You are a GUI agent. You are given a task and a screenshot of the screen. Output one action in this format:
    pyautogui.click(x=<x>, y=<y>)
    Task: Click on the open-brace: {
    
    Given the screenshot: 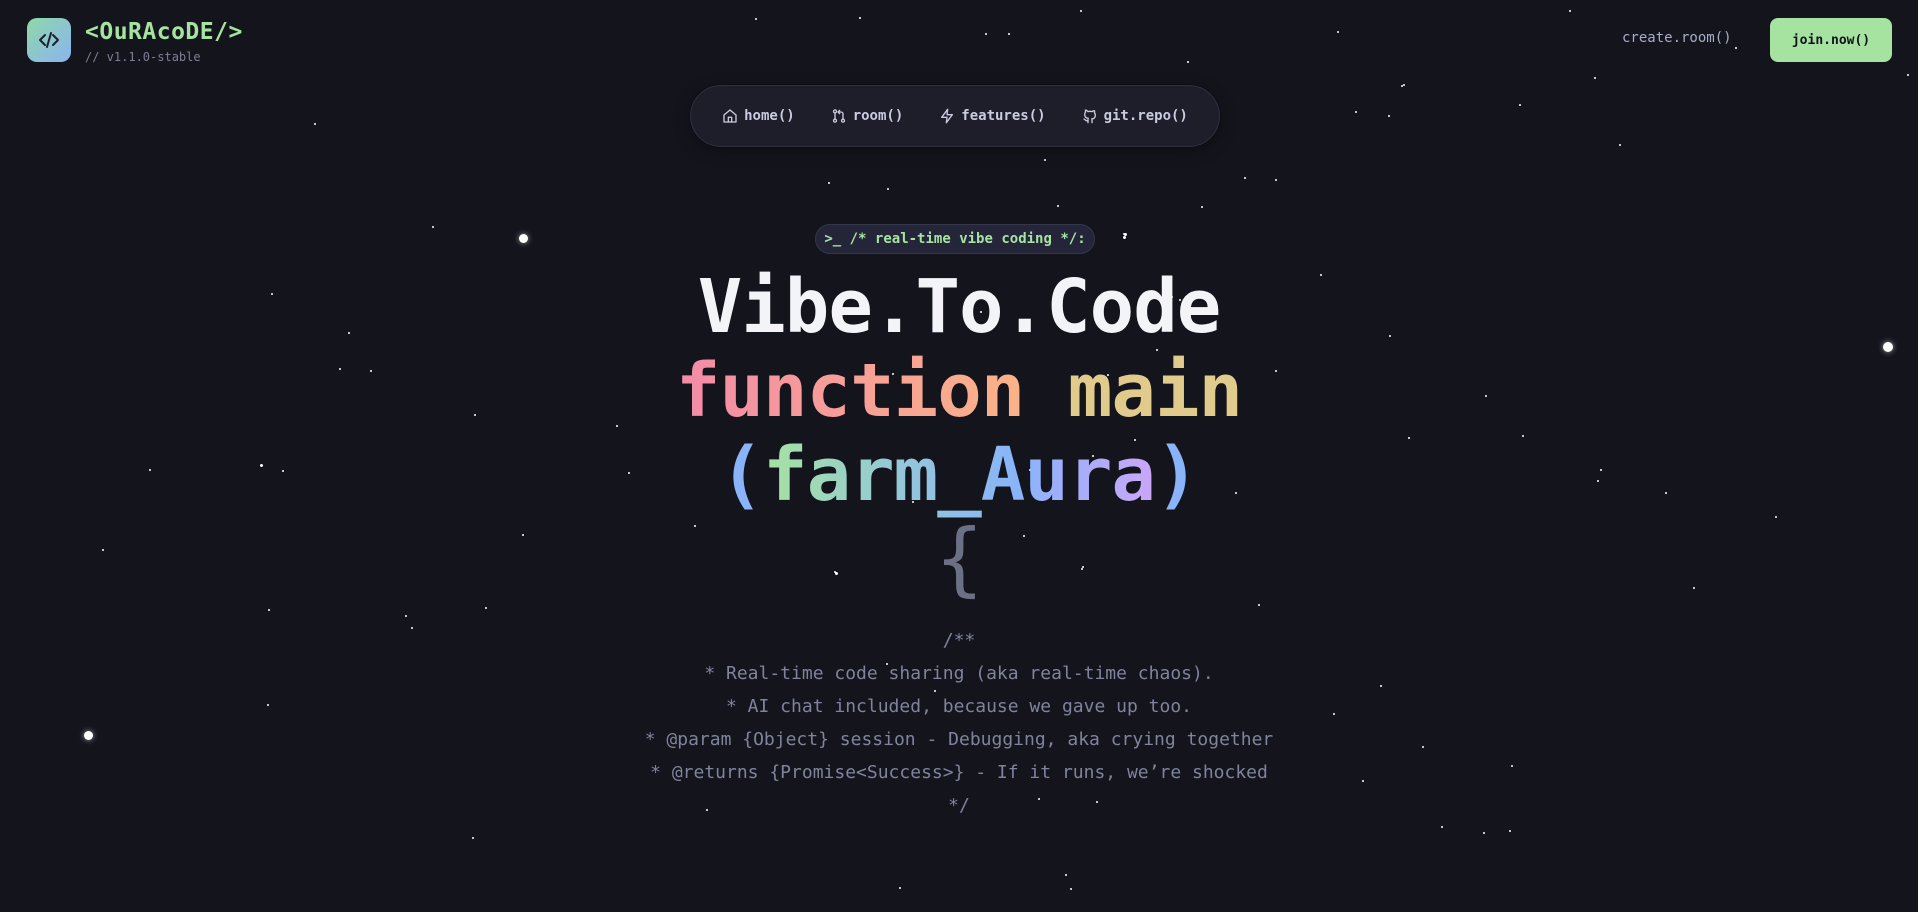 What is the action you would take?
    pyautogui.click(x=959, y=558)
    